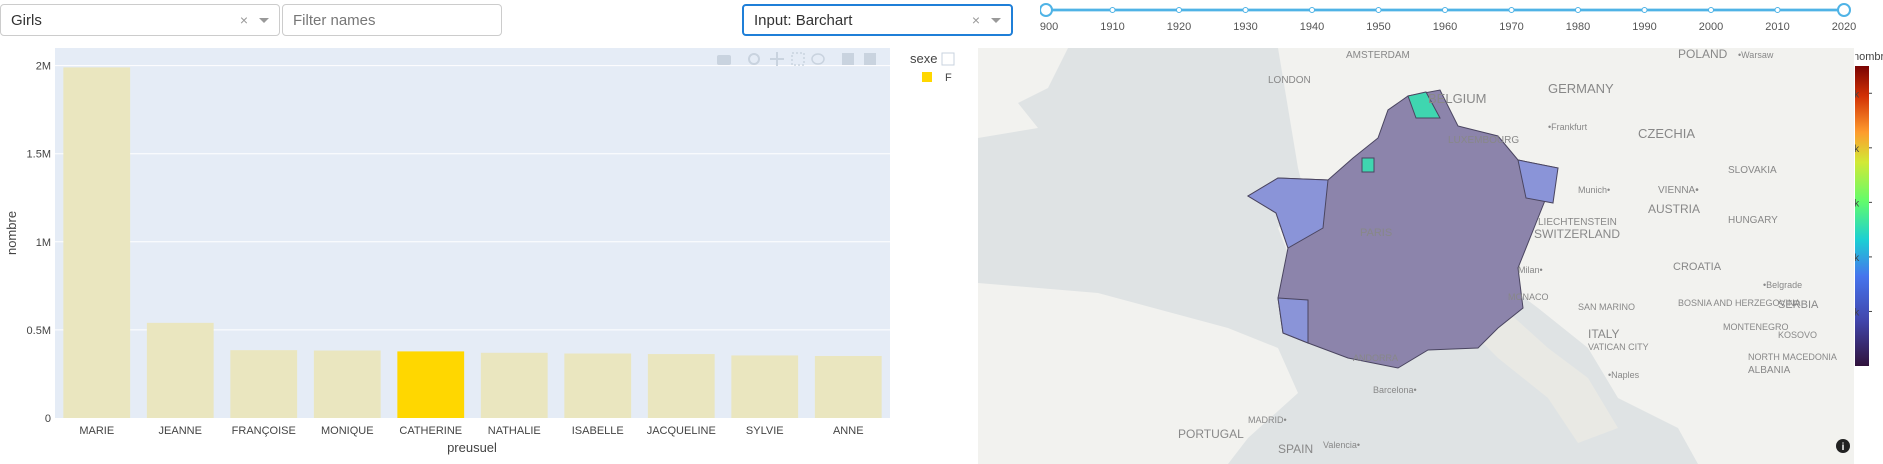 This screenshot has height=464, width=1883. Describe the element at coordinates (1293, 320) in the screenshot. I see `region-landes` at that location.